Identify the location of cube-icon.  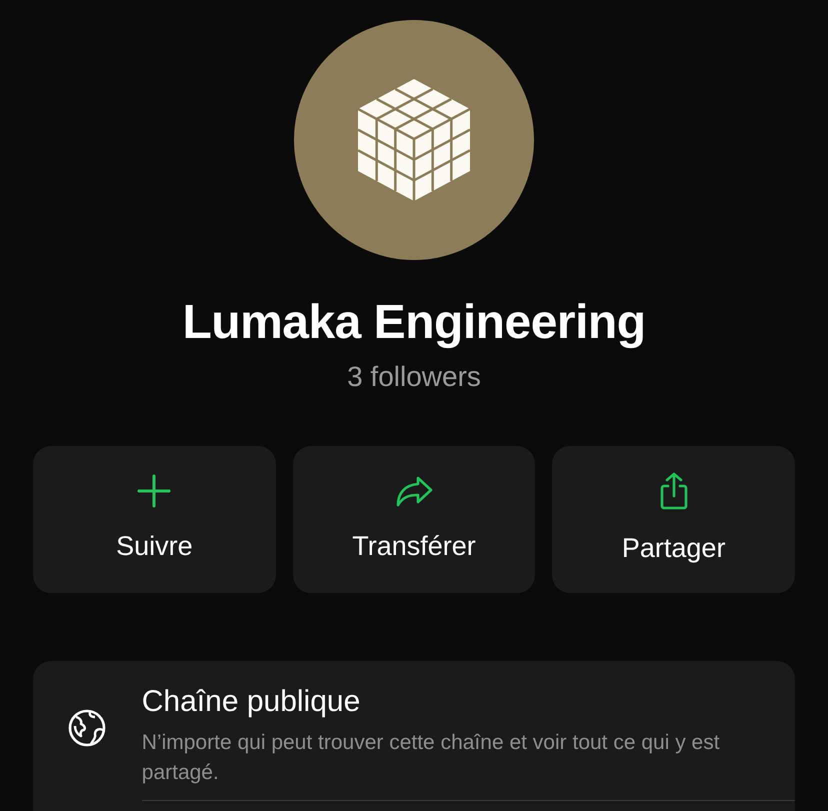
(414, 140).